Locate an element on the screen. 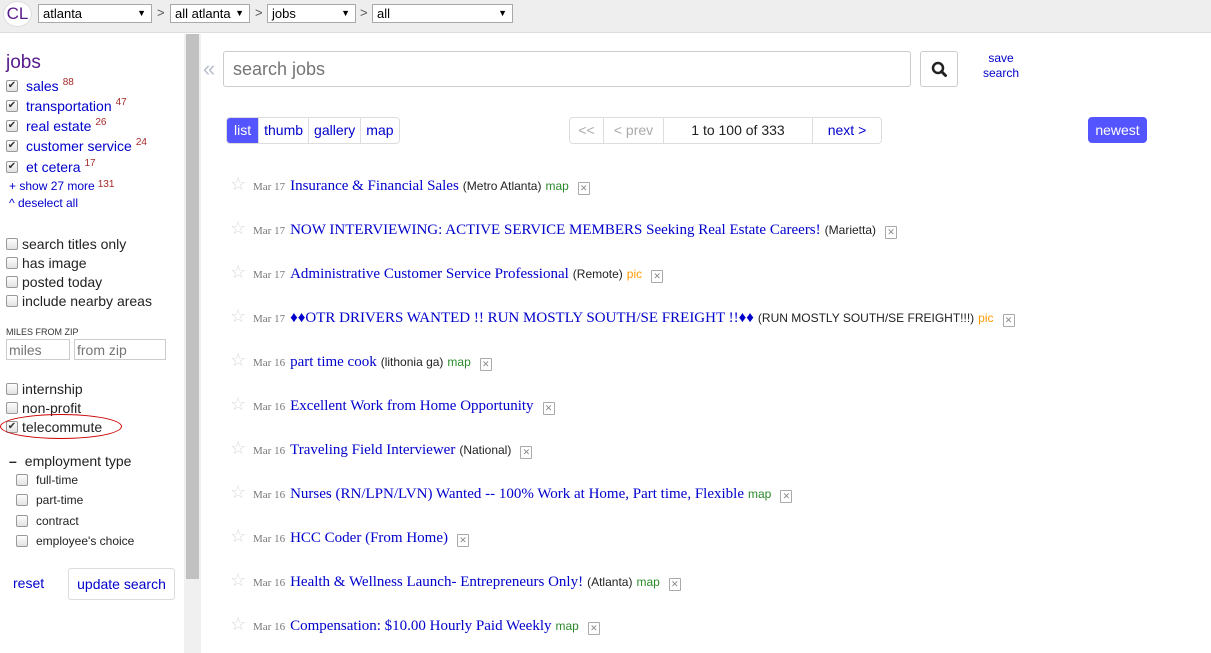 The height and width of the screenshot is (653, 1211). option-telecommute: ✔ telecommute is located at coordinates (54, 426).